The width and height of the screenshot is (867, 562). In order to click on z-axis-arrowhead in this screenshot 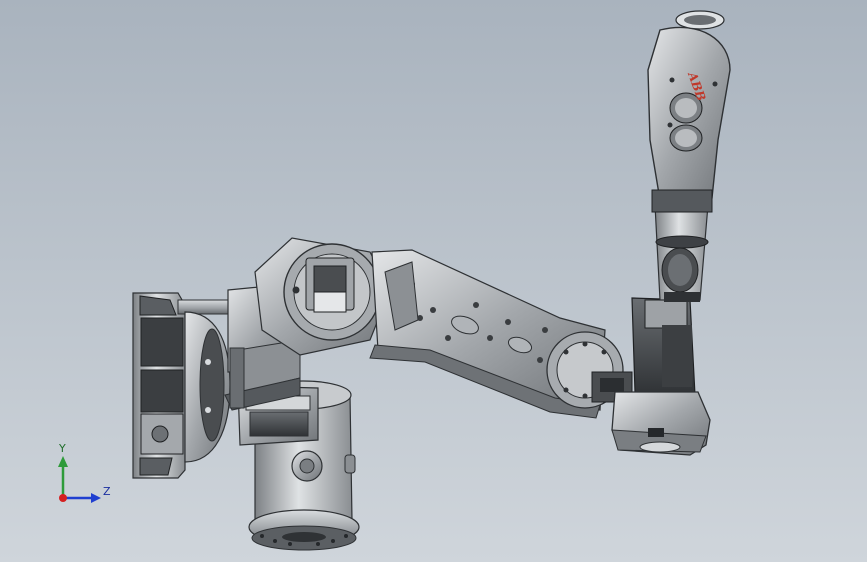, I will do `click(96, 498)`.